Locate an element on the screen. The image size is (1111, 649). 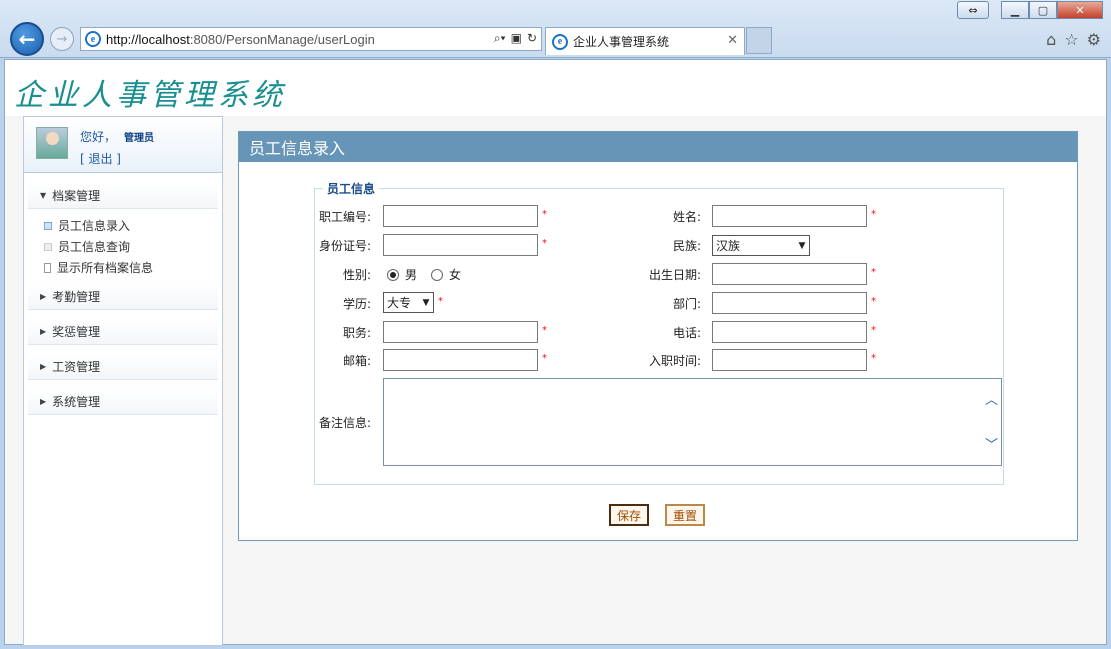
sidebar-item-query: 员工信息查询 is located at coordinates (133, 246).